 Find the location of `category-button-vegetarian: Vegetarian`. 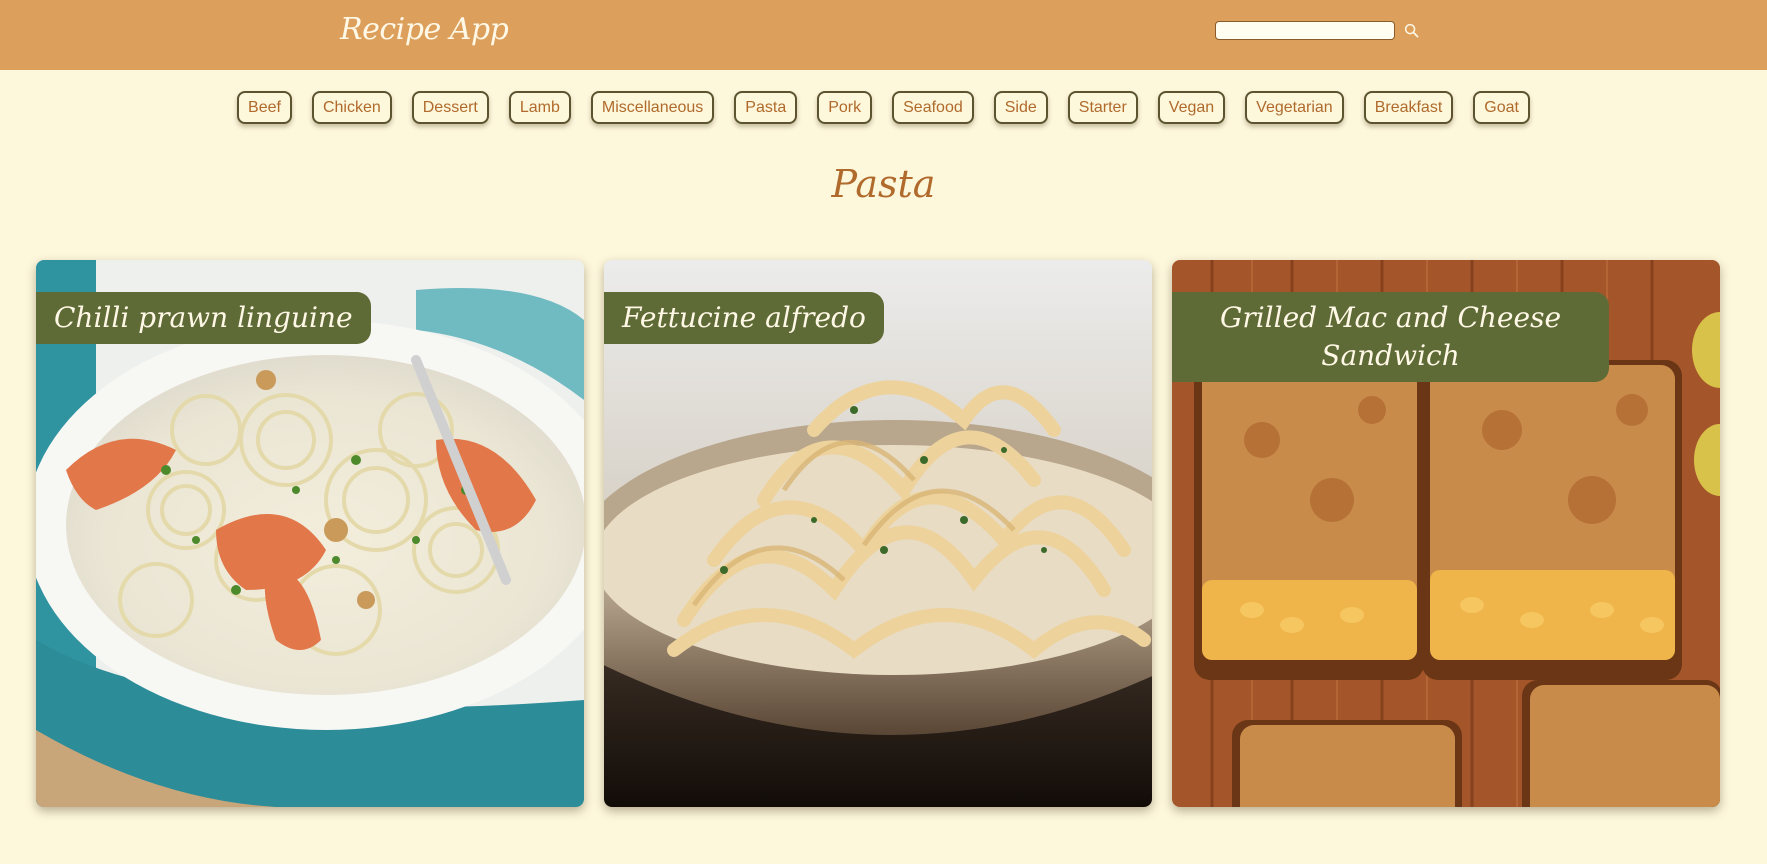

category-button-vegetarian: Vegetarian is located at coordinates (1294, 107).